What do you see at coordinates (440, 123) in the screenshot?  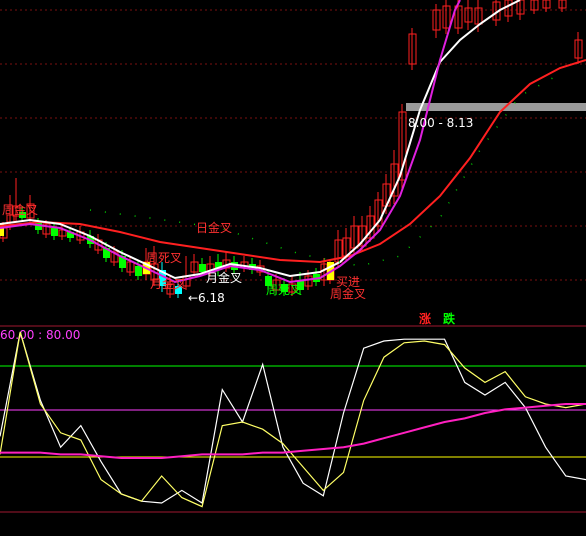 I see `annotation-label: 8.00 - 8.13` at bounding box center [440, 123].